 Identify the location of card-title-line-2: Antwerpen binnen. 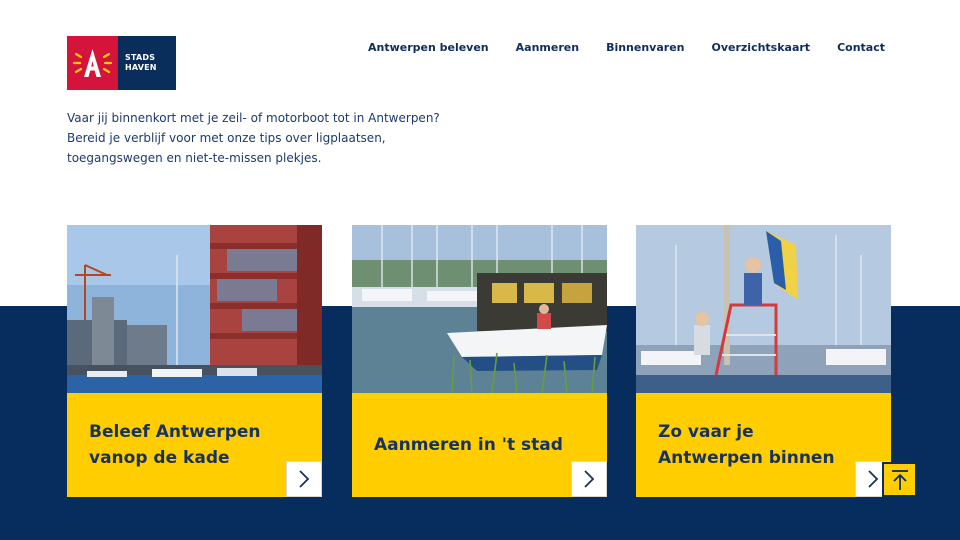
(746, 458).